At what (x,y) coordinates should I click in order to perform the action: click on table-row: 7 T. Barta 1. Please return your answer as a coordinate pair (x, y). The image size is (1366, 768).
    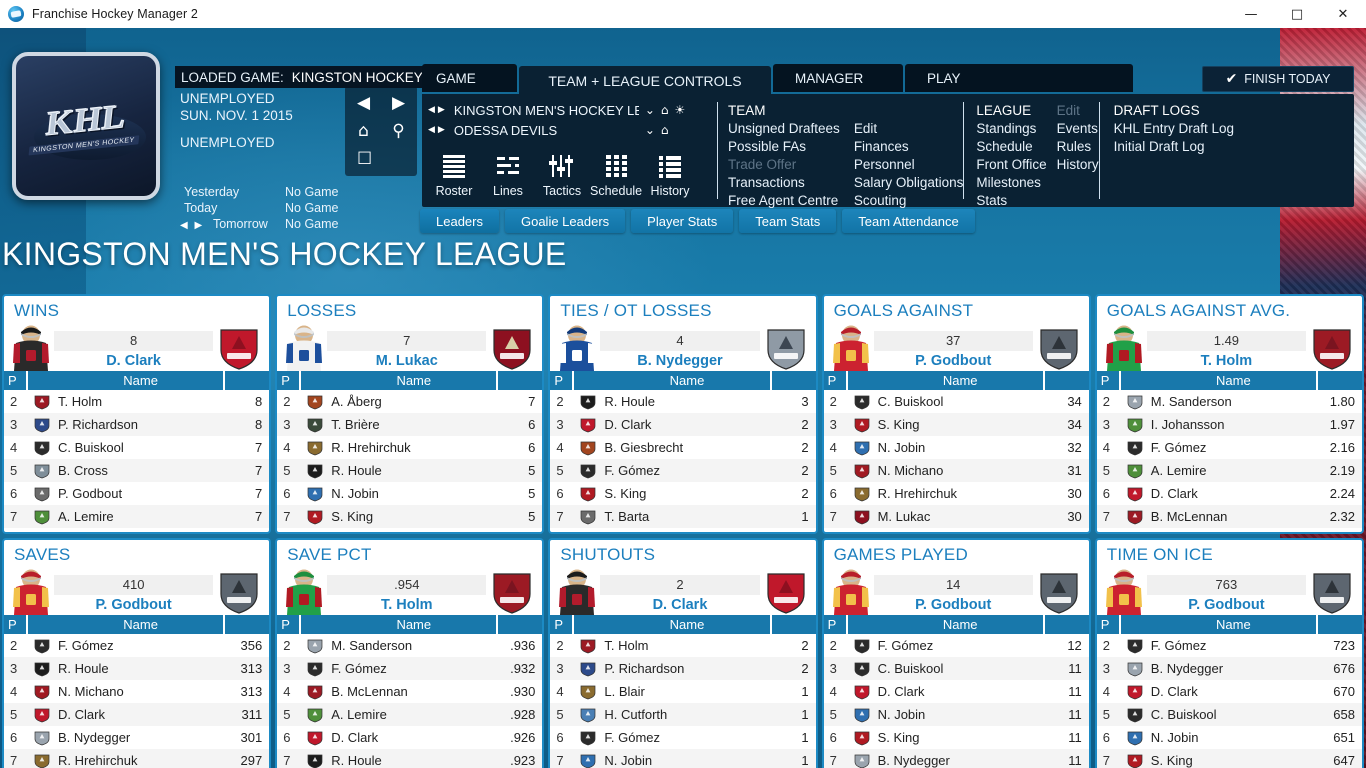
    Looking at the image, I should click on (683, 516).